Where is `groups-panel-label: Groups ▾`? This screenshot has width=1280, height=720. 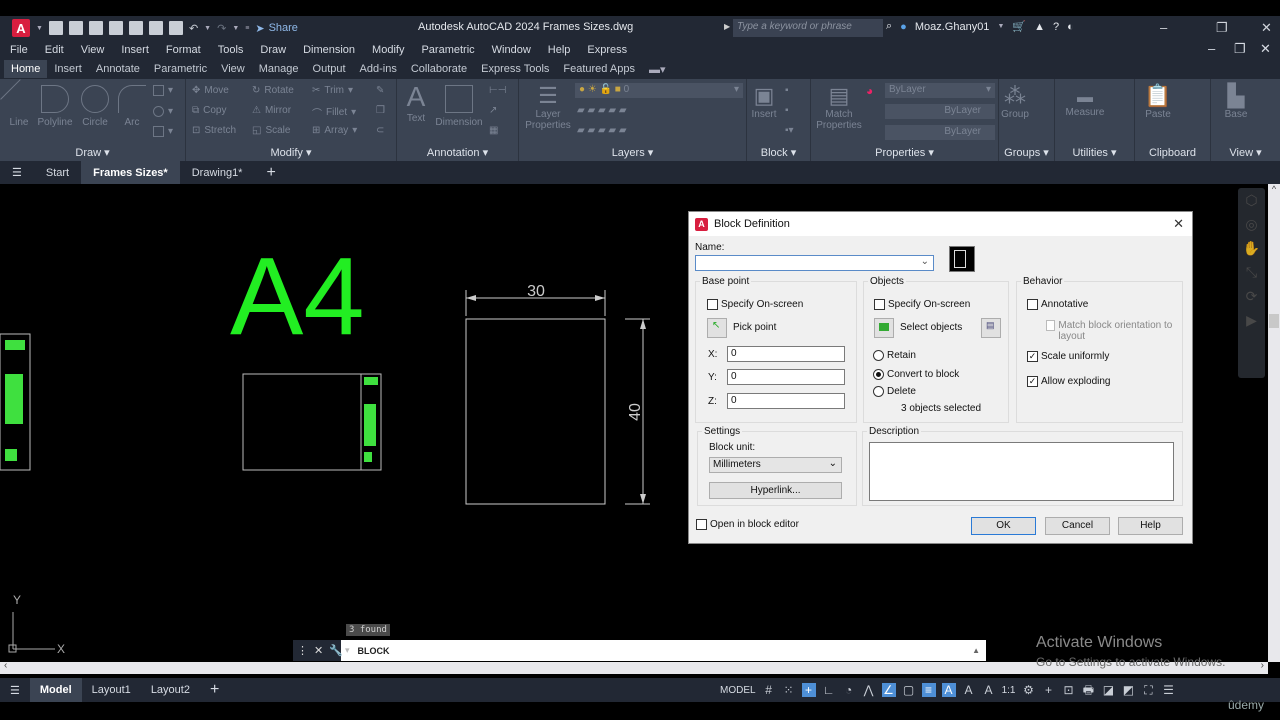
groups-panel-label: Groups ▾ is located at coordinates (1026, 152).